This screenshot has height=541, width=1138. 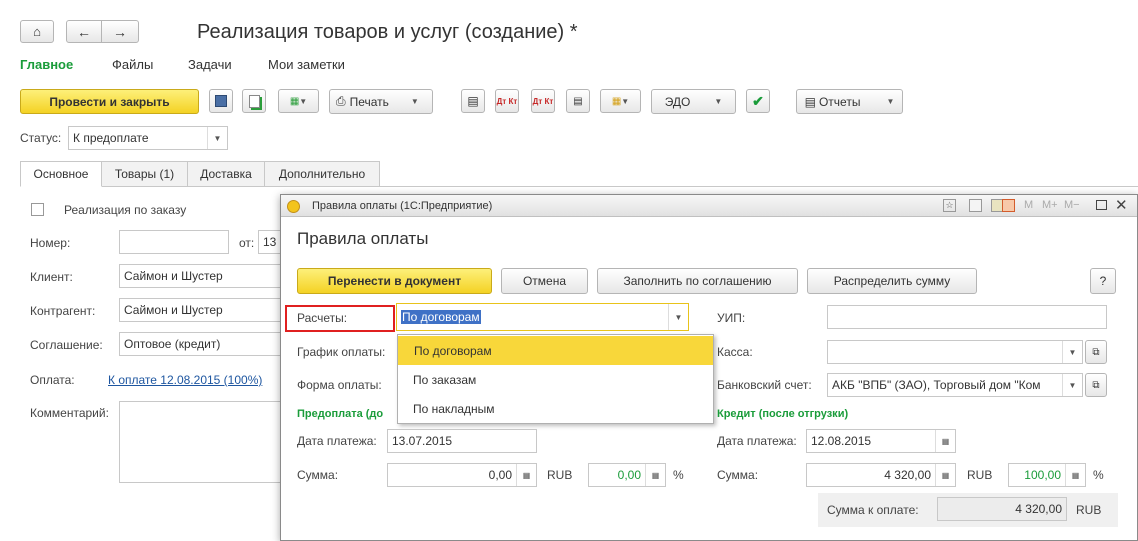 What do you see at coordinates (61, 174) in the screenshot?
I see `tab-main: Основное` at bounding box center [61, 174].